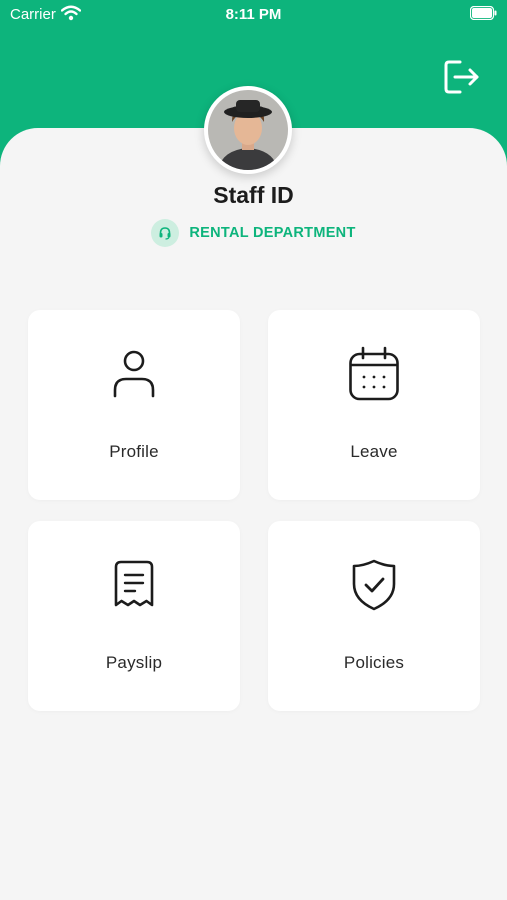 The height and width of the screenshot is (900, 507). What do you see at coordinates (134, 662) in the screenshot?
I see `payslip-card-label: Payslip` at bounding box center [134, 662].